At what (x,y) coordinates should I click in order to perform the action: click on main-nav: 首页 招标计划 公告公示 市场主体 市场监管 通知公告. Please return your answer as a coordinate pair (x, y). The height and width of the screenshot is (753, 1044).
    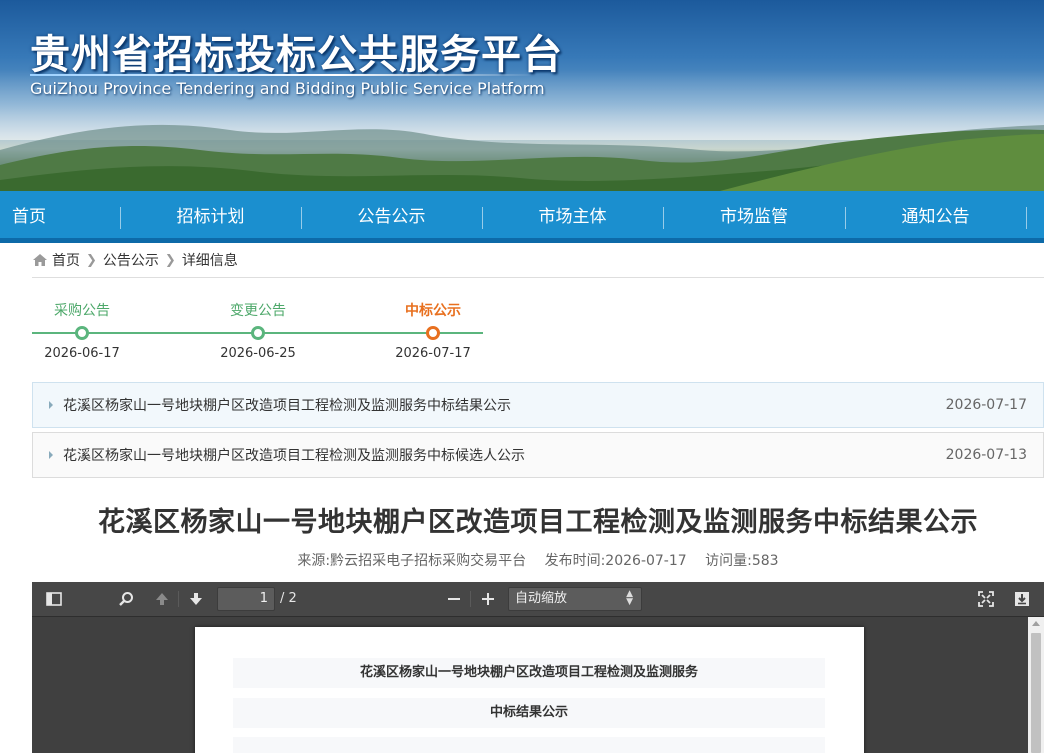
    Looking at the image, I should click on (522, 217).